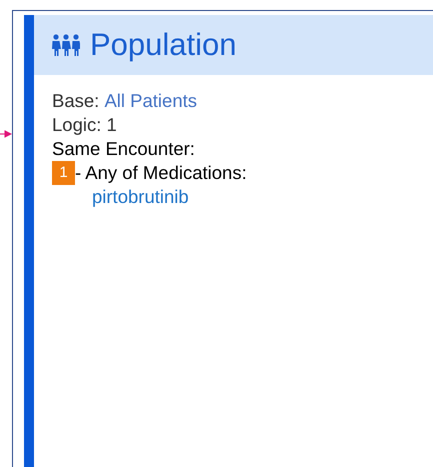 Image resolution: width=433 pixels, height=467 pixels. What do you see at coordinates (150, 101) in the screenshot?
I see `base-link: All Patients` at bounding box center [150, 101].